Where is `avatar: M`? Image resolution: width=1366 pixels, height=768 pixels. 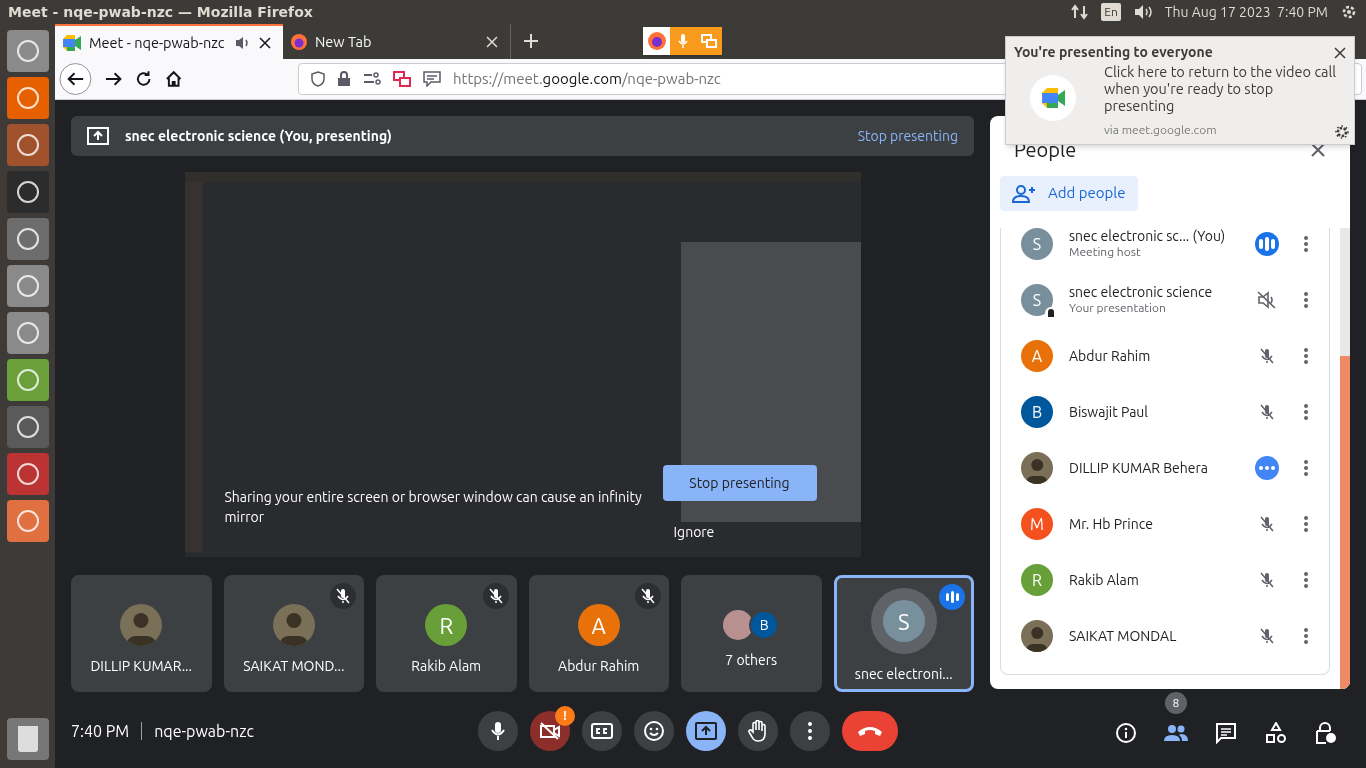
avatar: M is located at coordinates (1037, 524).